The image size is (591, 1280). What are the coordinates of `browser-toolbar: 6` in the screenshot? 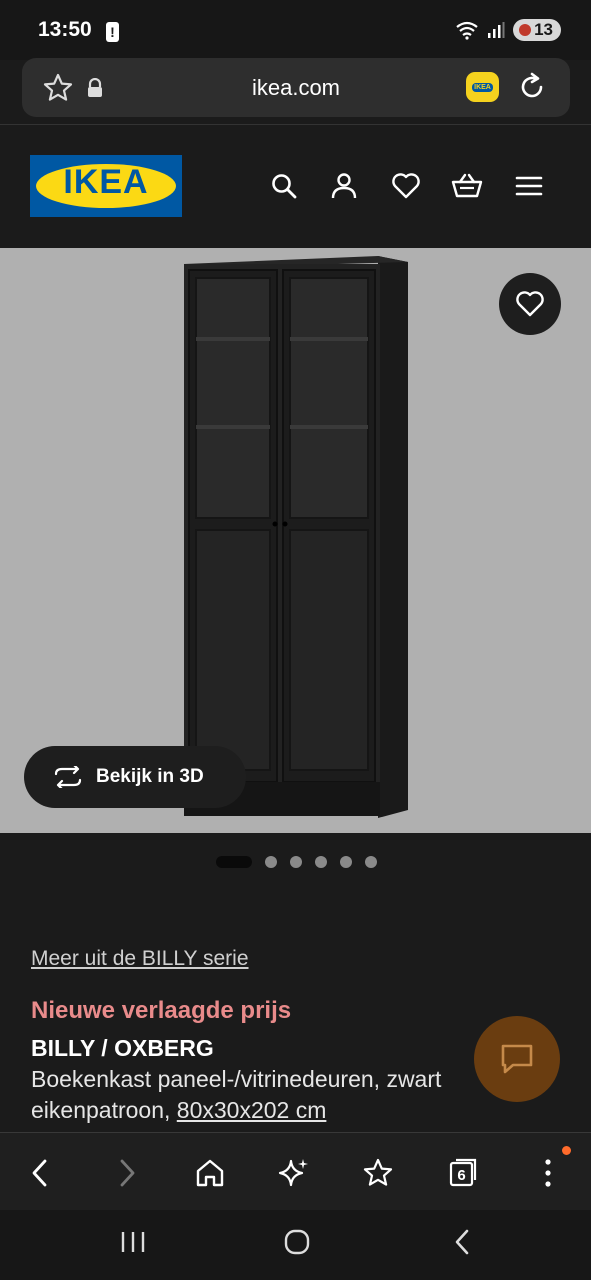 It's located at (295, 1171).